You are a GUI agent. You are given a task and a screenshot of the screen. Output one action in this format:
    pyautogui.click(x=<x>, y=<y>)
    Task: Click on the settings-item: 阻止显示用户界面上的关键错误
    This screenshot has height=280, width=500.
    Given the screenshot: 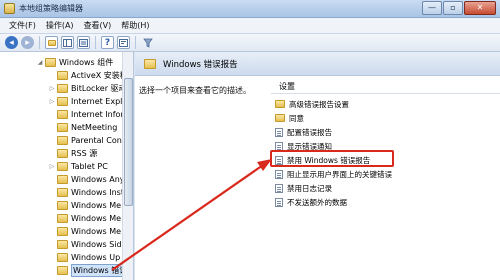 What is the action you would take?
    pyautogui.click(x=333, y=174)
    